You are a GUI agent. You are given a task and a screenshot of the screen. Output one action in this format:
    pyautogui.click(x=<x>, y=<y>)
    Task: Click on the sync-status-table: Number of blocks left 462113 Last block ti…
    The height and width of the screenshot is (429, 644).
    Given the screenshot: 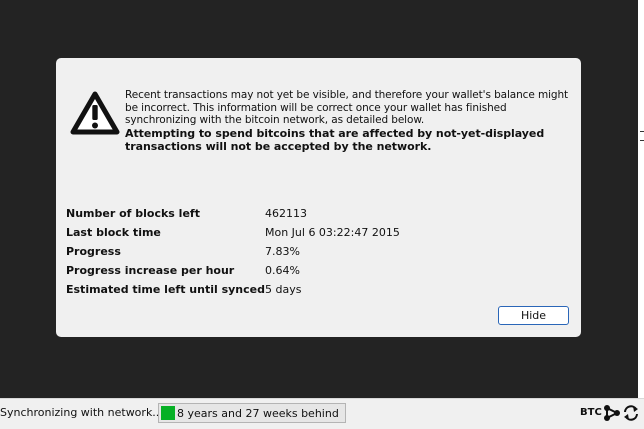 What is the action you would take?
    pyautogui.click(x=233, y=251)
    